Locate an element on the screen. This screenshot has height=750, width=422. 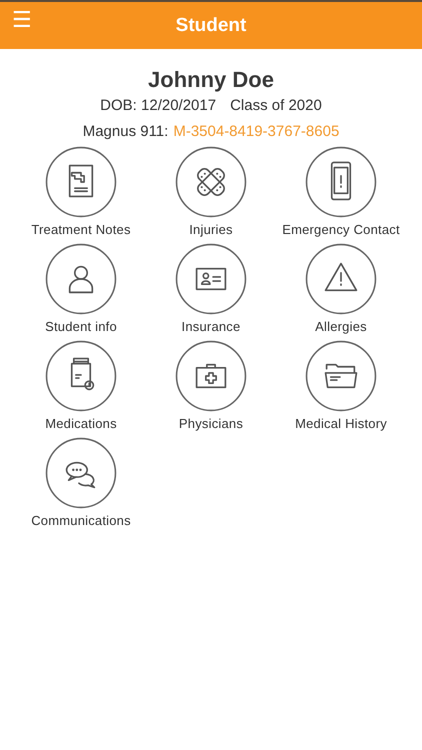
date-of-birth: DOB: 12/20/2017 is located at coordinates (158, 105).